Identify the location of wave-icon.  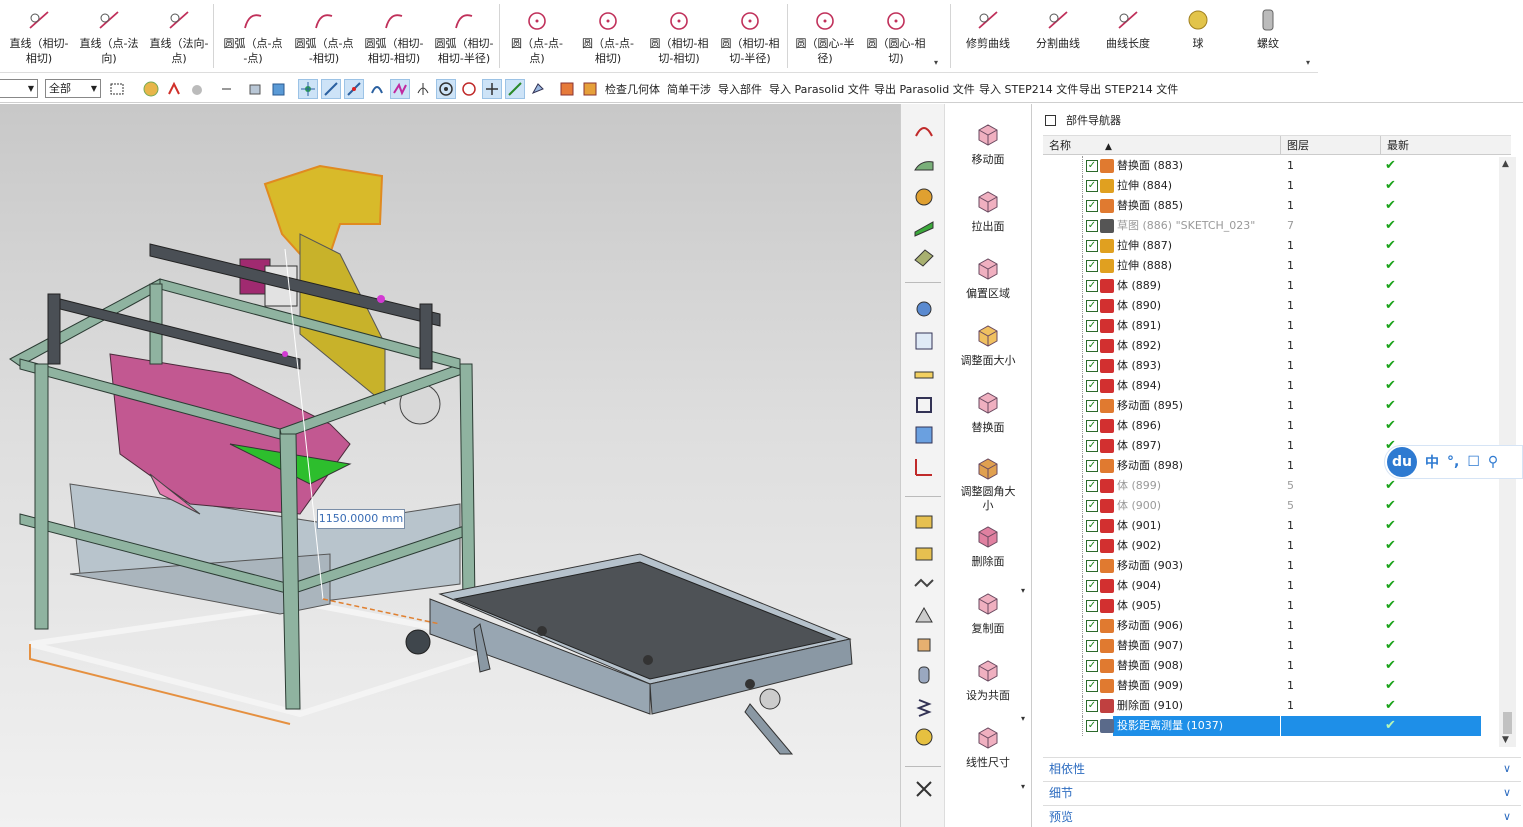
(924, 583).